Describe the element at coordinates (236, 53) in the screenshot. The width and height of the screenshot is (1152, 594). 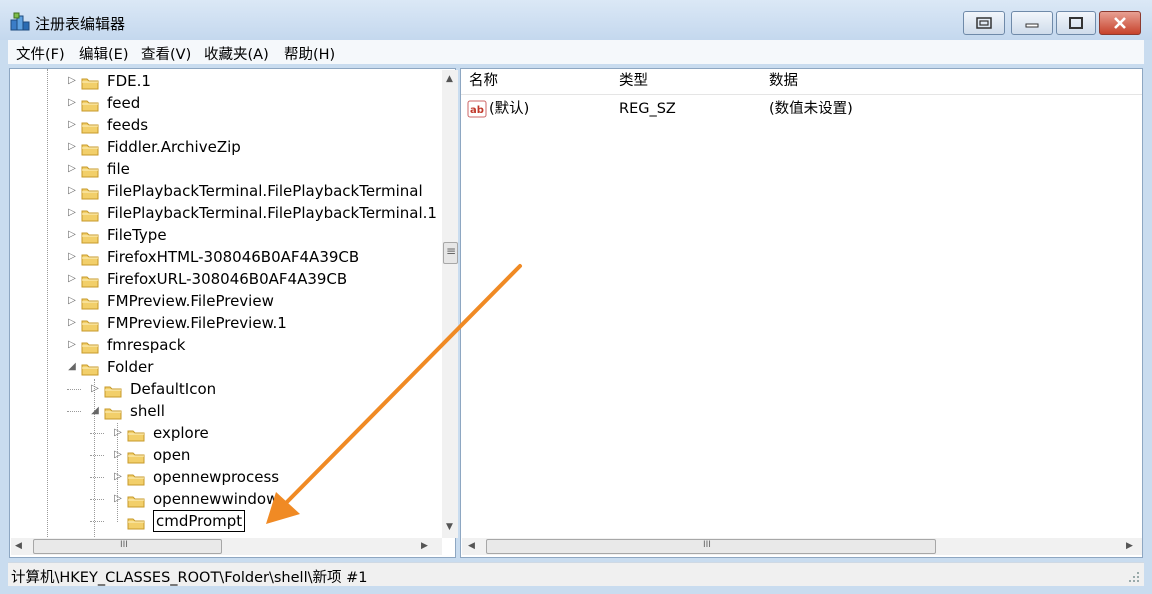
I see `menu-favorites: 收藏夹(A)` at that location.